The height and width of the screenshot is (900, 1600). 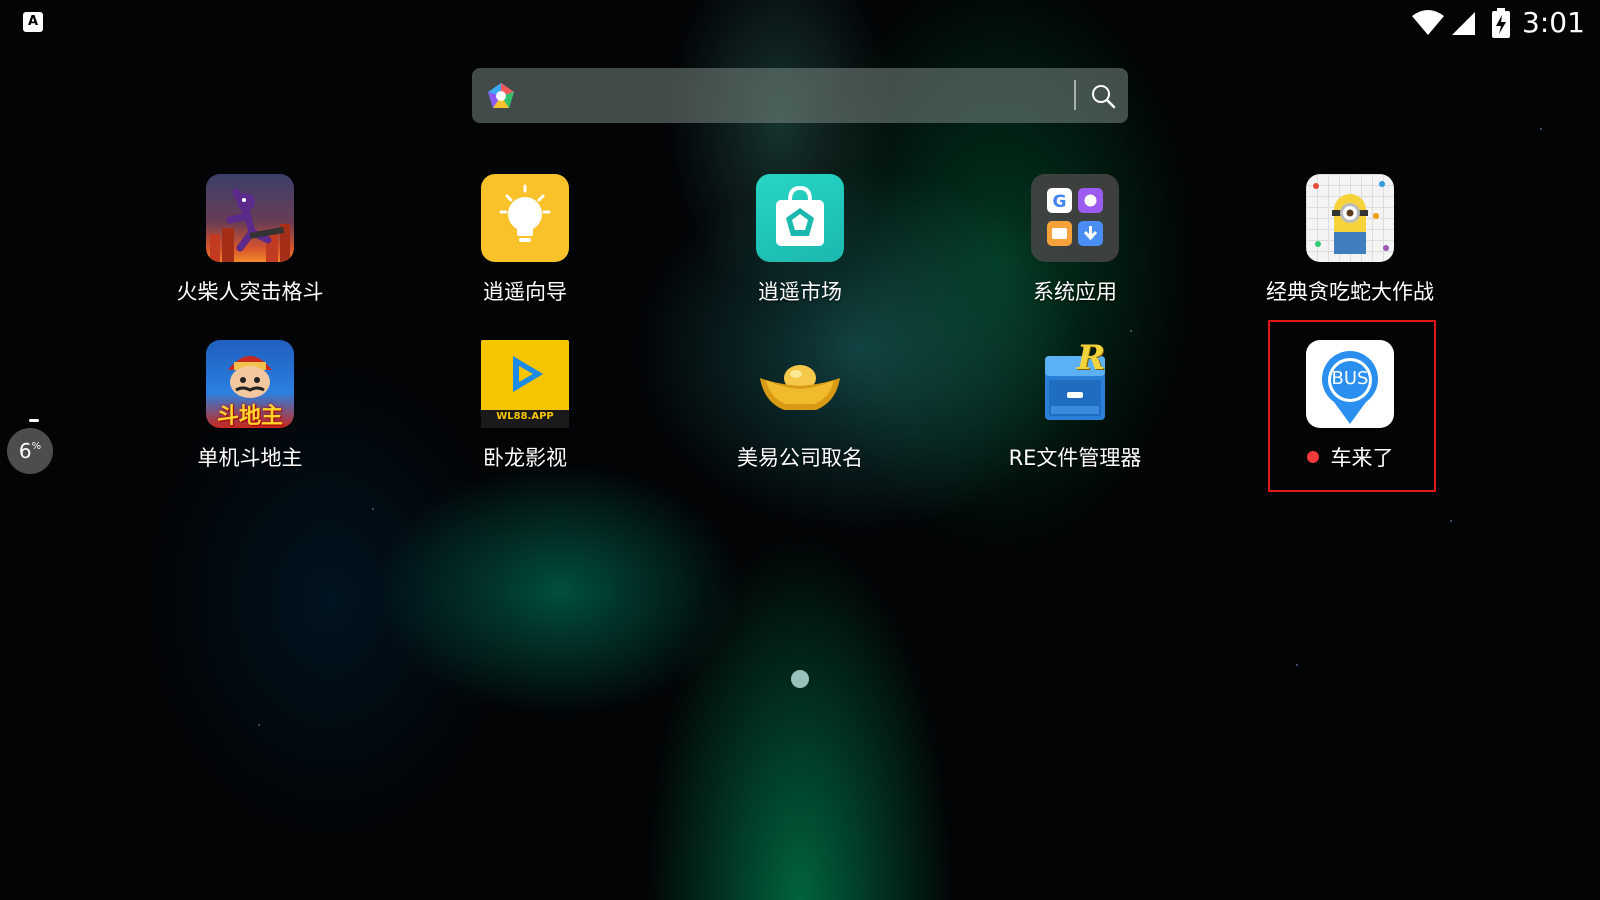 What do you see at coordinates (1091, 359) in the screenshot?
I see `file-manager-icon-text: R` at bounding box center [1091, 359].